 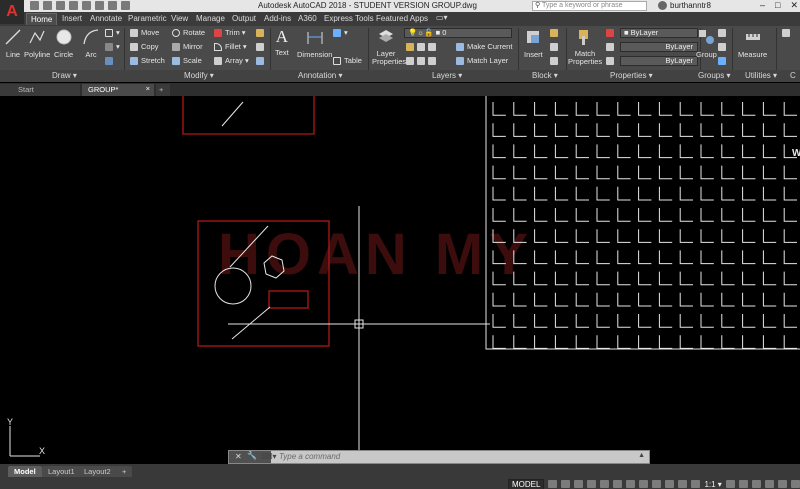 I want to click on print-icon, so click(x=86, y=5).